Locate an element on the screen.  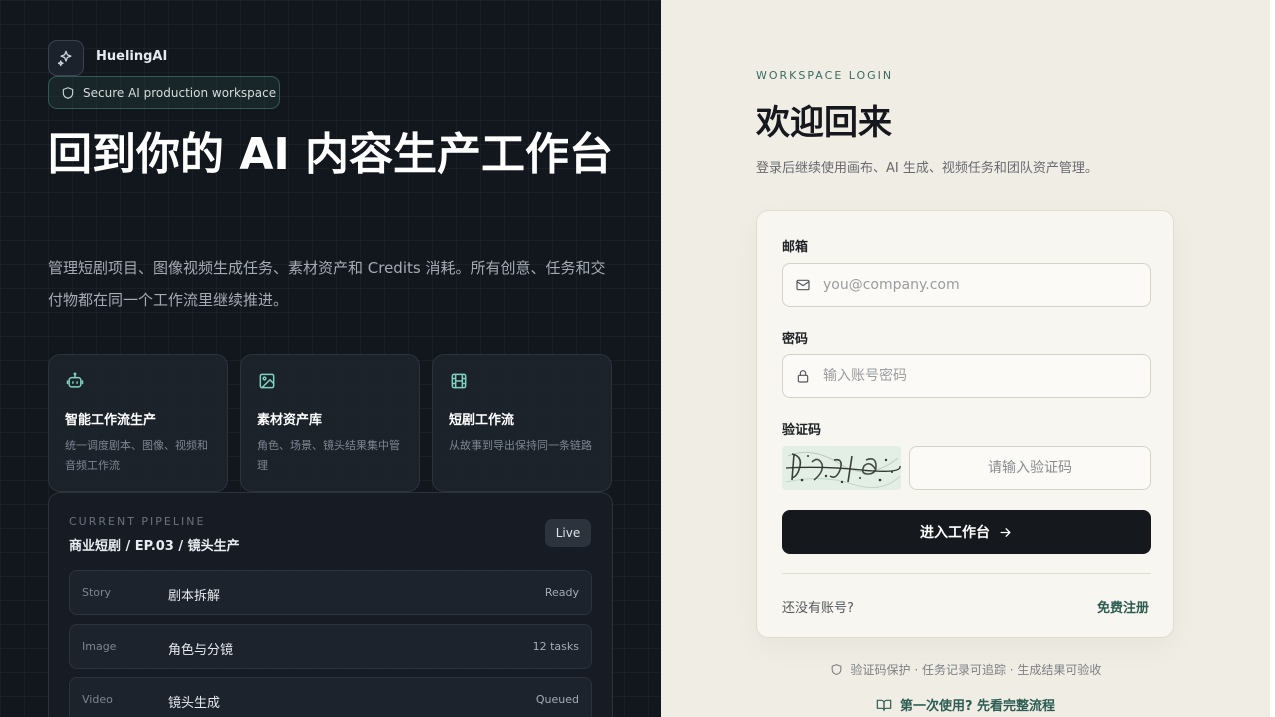
pipeline-stage: Story is located at coordinates (97, 592).